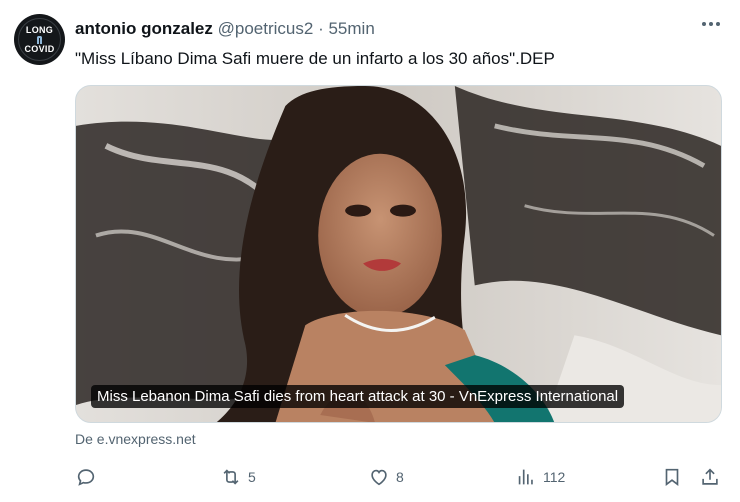 The image size is (740, 502). I want to click on like-button: 8, so click(386, 477).